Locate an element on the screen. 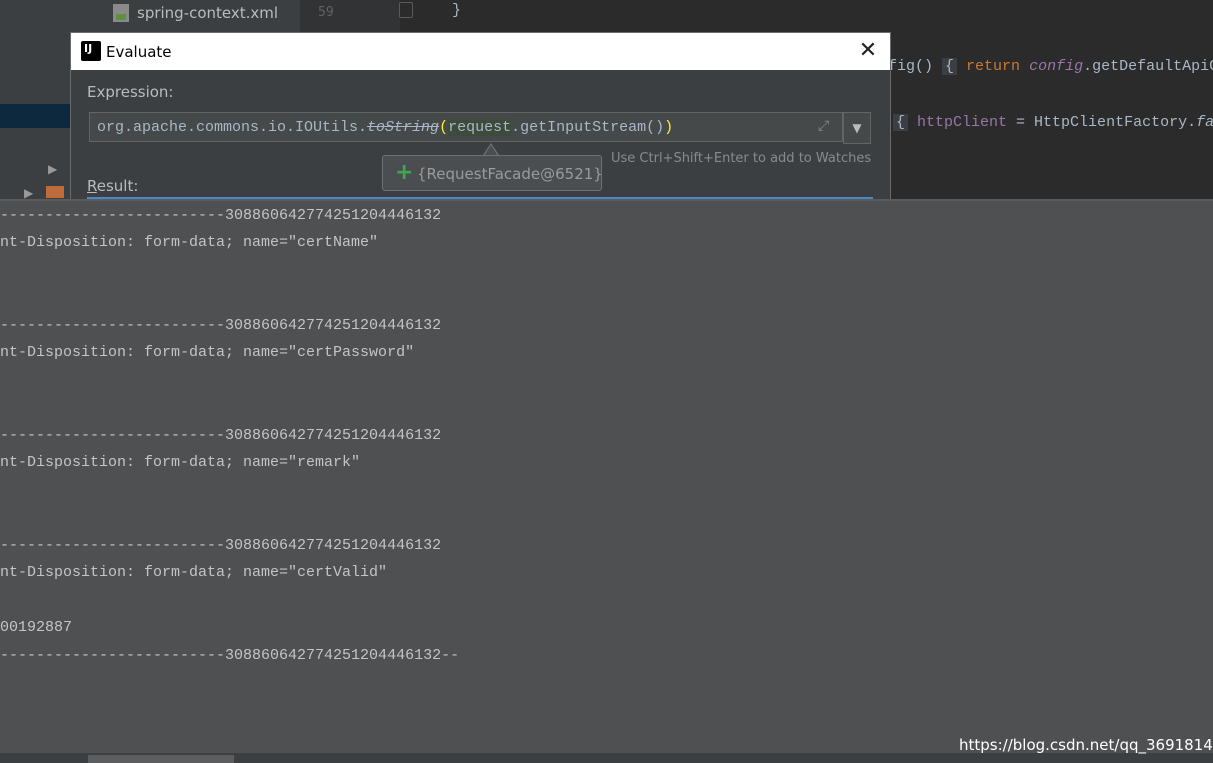 Image resolution: width=1213 pixels, height=763 pixels. xml-file-icon is located at coordinates (121, 13).